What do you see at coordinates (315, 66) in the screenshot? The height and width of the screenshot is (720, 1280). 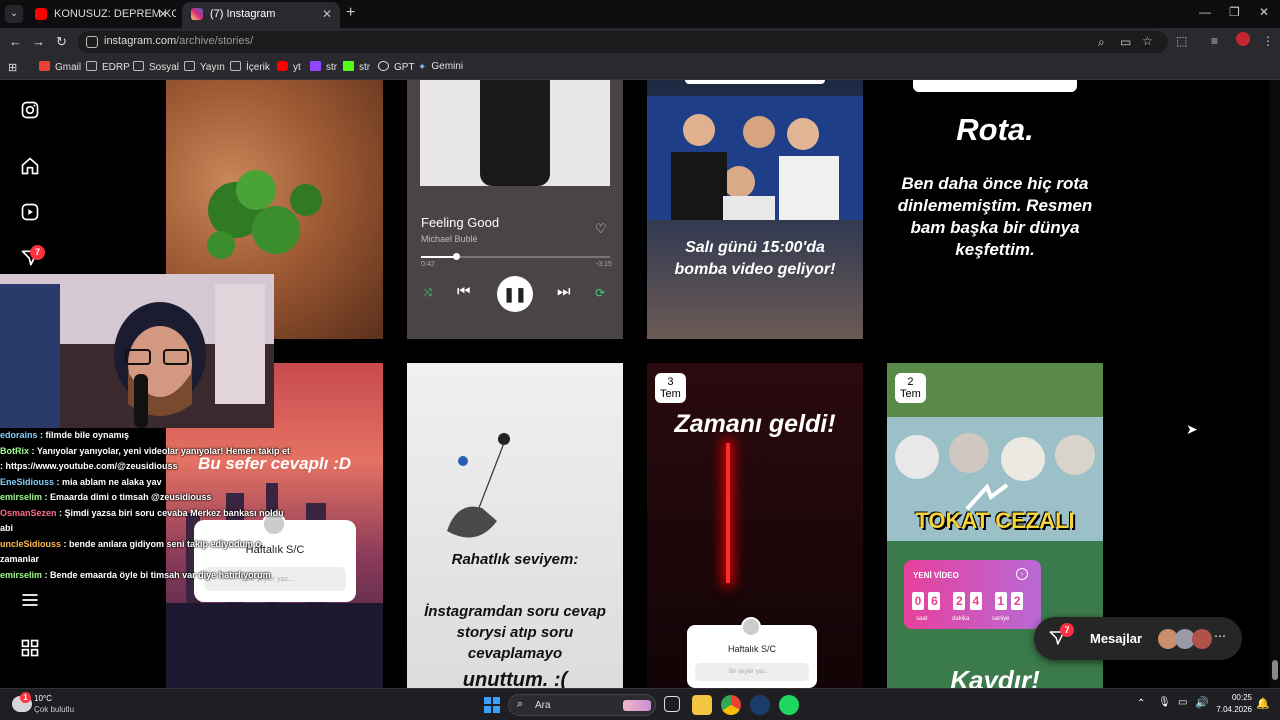 I see `twitch-icon` at bounding box center [315, 66].